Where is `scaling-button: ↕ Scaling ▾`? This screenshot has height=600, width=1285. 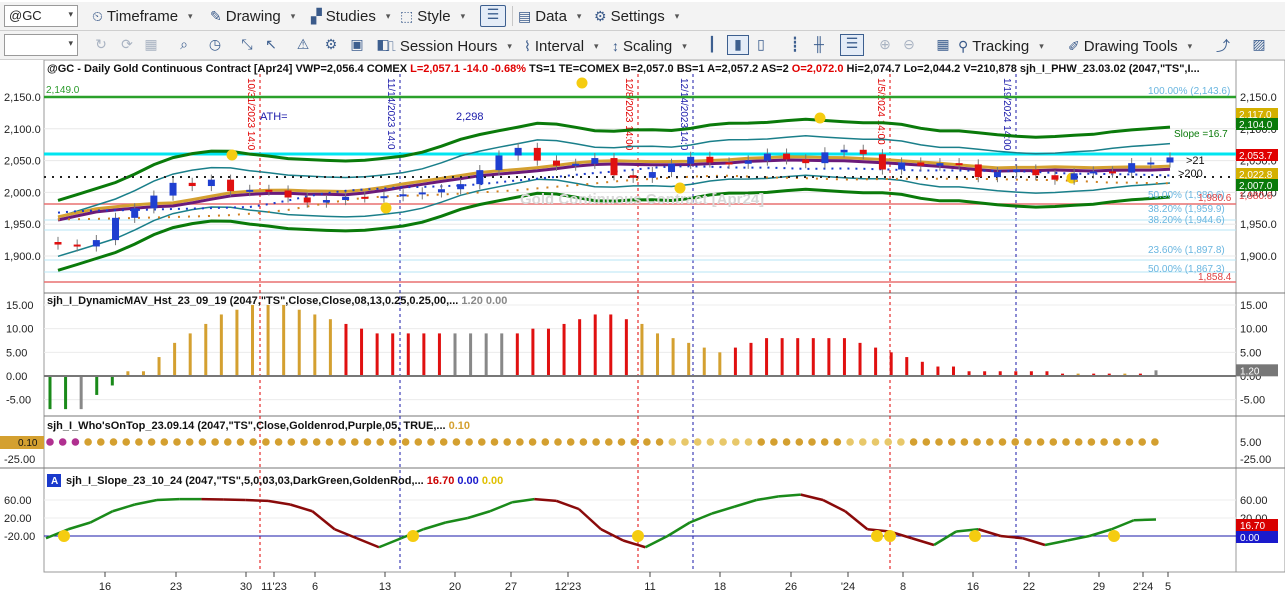
scaling-button: ↕ Scaling ▾ is located at coordinates (649, 46).